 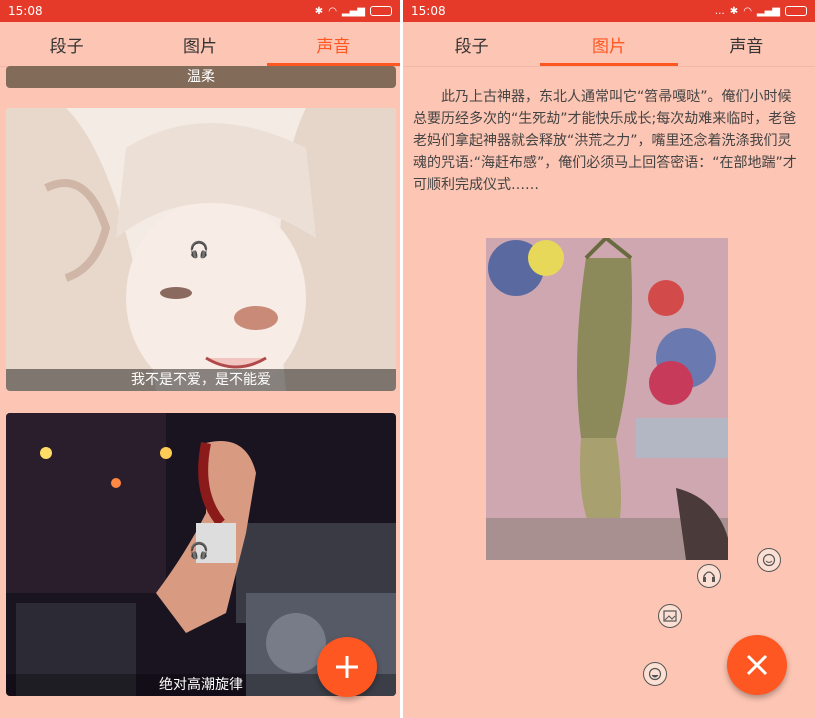 What do you see at coordinates (709, 576) in the screenshot?
I see `headphones-icon` at bounding box center [709, 576].